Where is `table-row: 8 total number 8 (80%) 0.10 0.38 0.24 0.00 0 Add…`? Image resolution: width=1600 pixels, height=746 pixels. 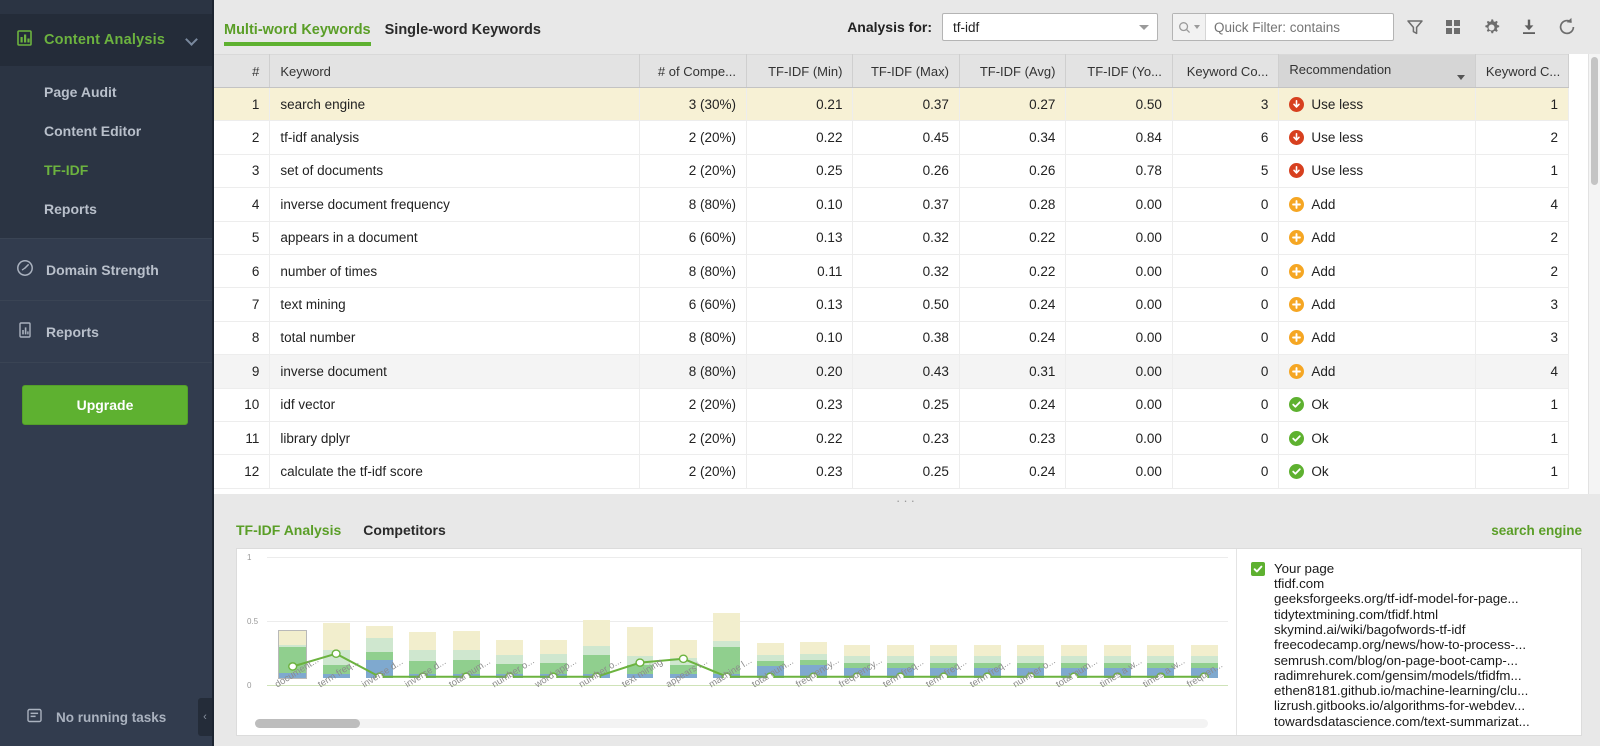 table-row: 8 total number 8 (80%) 0.10 0.38 0.24 0.00 0 Add… is located at coordinates (892, 338).